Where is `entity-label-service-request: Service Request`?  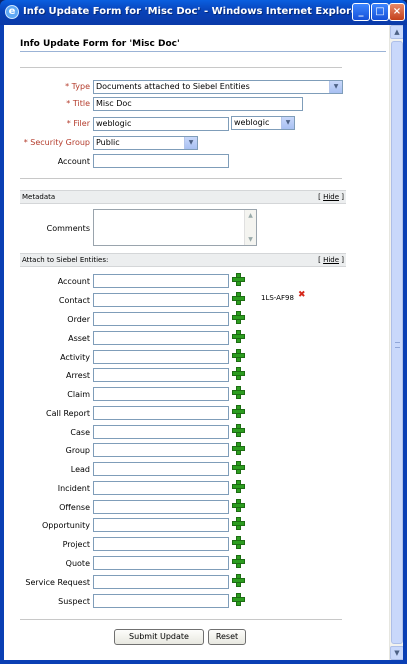 entity-label-service-request: Service Request is located at coordinates (57, 582).